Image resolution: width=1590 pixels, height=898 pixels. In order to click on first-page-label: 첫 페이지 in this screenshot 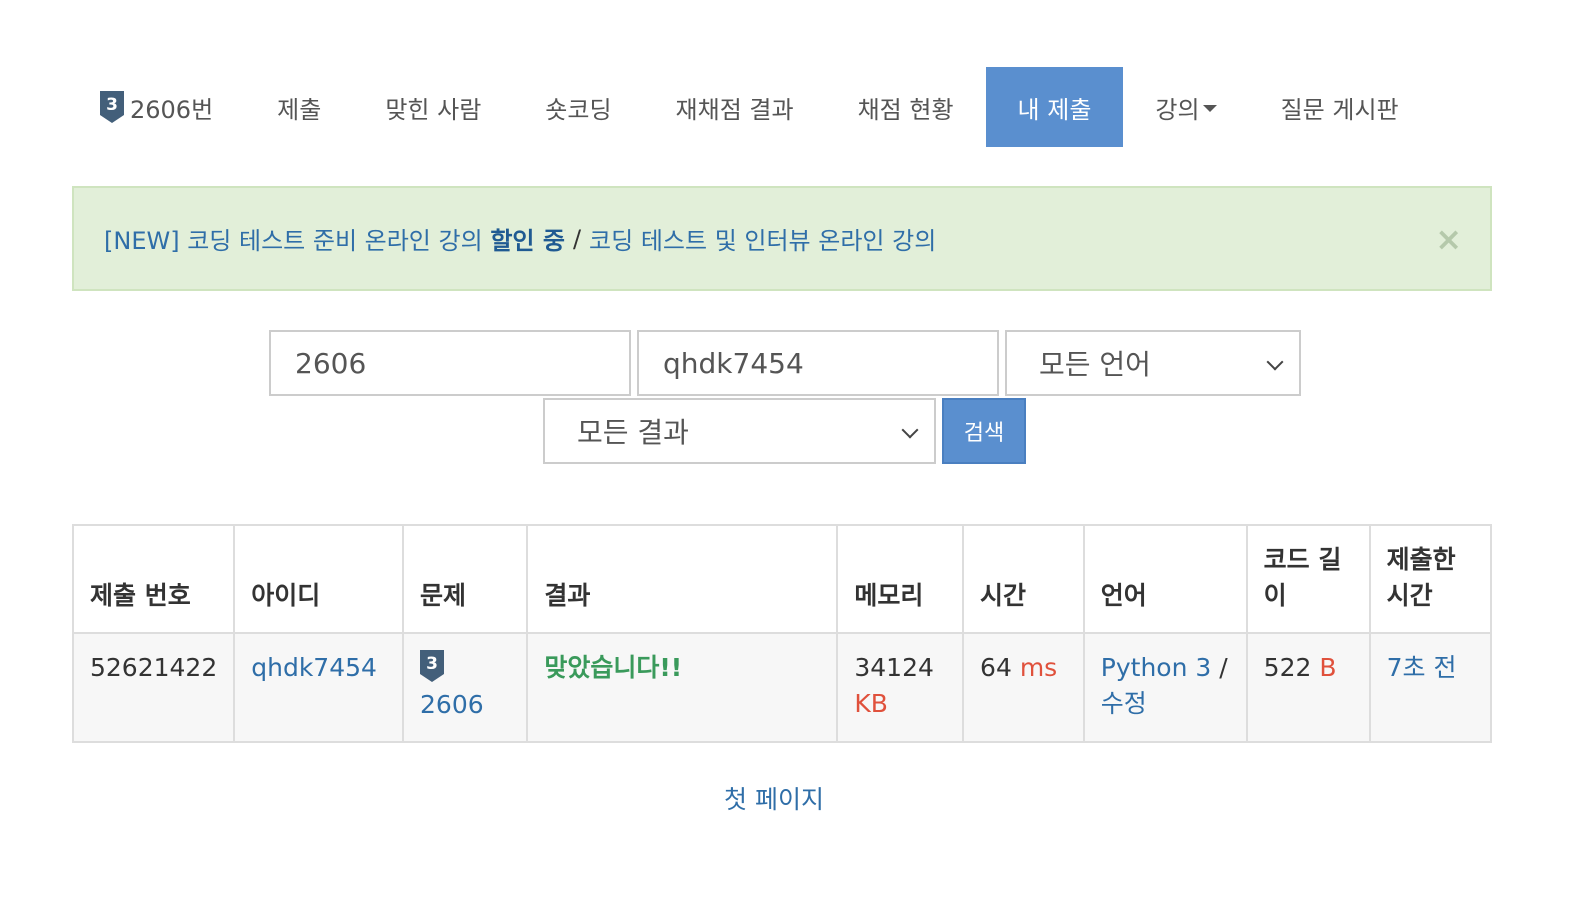, I will do `click(774, 799)`.